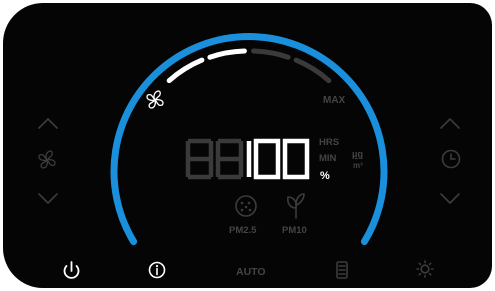 This screenshot has height=291, width=495. I want to click on left-down-chevron-icon, so click(48, 198).